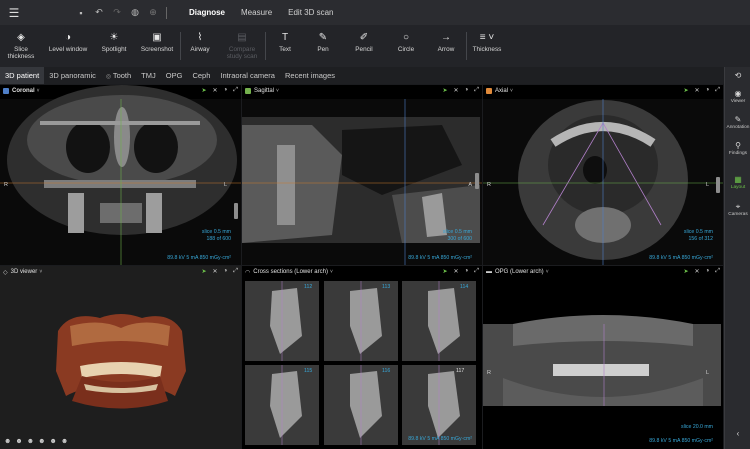  I want to click on layout-icon: ▦, so click(738, 179).